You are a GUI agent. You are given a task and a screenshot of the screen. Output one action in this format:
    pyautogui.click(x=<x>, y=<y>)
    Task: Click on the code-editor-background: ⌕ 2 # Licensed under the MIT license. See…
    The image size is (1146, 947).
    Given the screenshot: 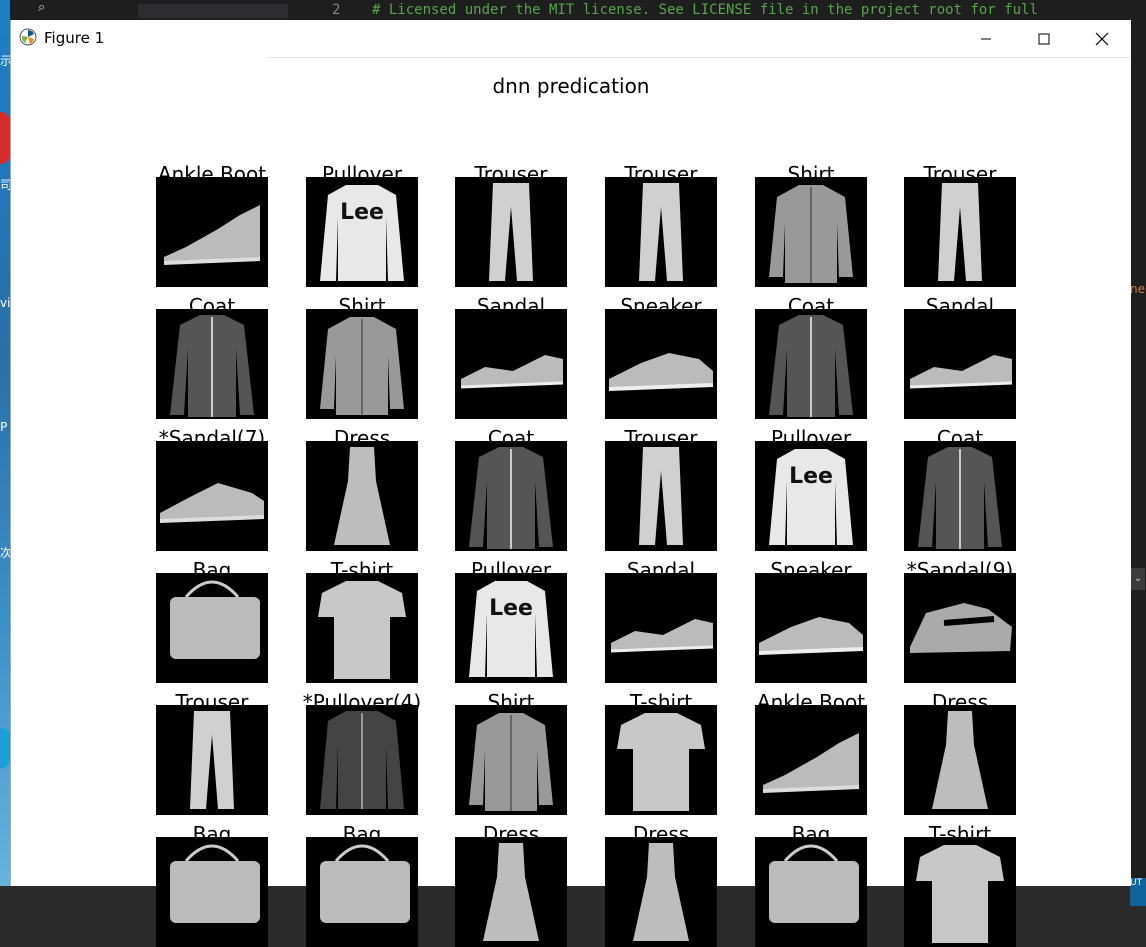 What is the action you would take?
    pyautogui.click(x=578, y=10)
    